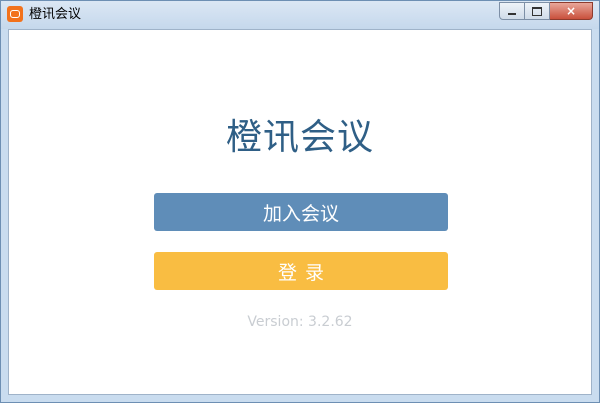  What do you see at coordinates (299, 137) in the screenshot?
I see `brand-title: 橙讯会议` at bounding box center [299, 137].